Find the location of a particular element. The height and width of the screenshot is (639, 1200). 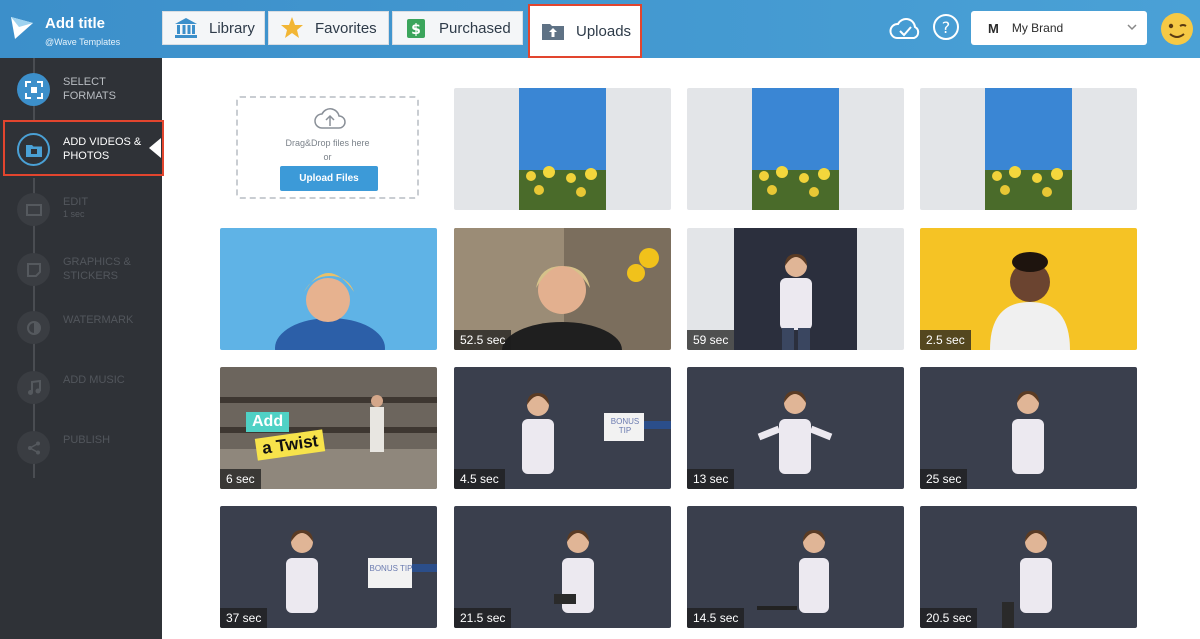

avatar is located at coordinates (1177, 29).